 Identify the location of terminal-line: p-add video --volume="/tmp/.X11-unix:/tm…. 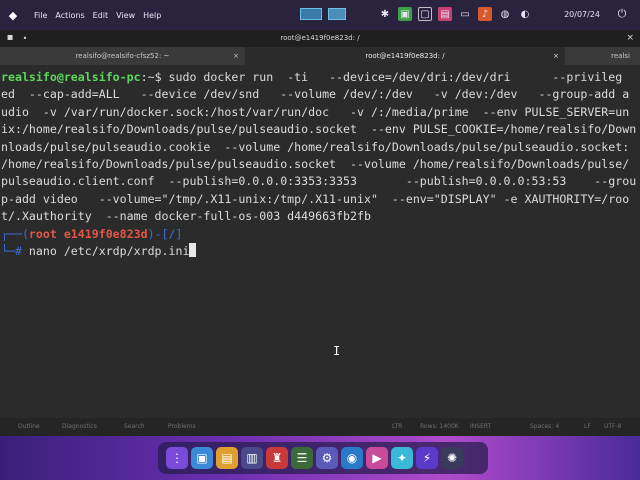
(315, 198).